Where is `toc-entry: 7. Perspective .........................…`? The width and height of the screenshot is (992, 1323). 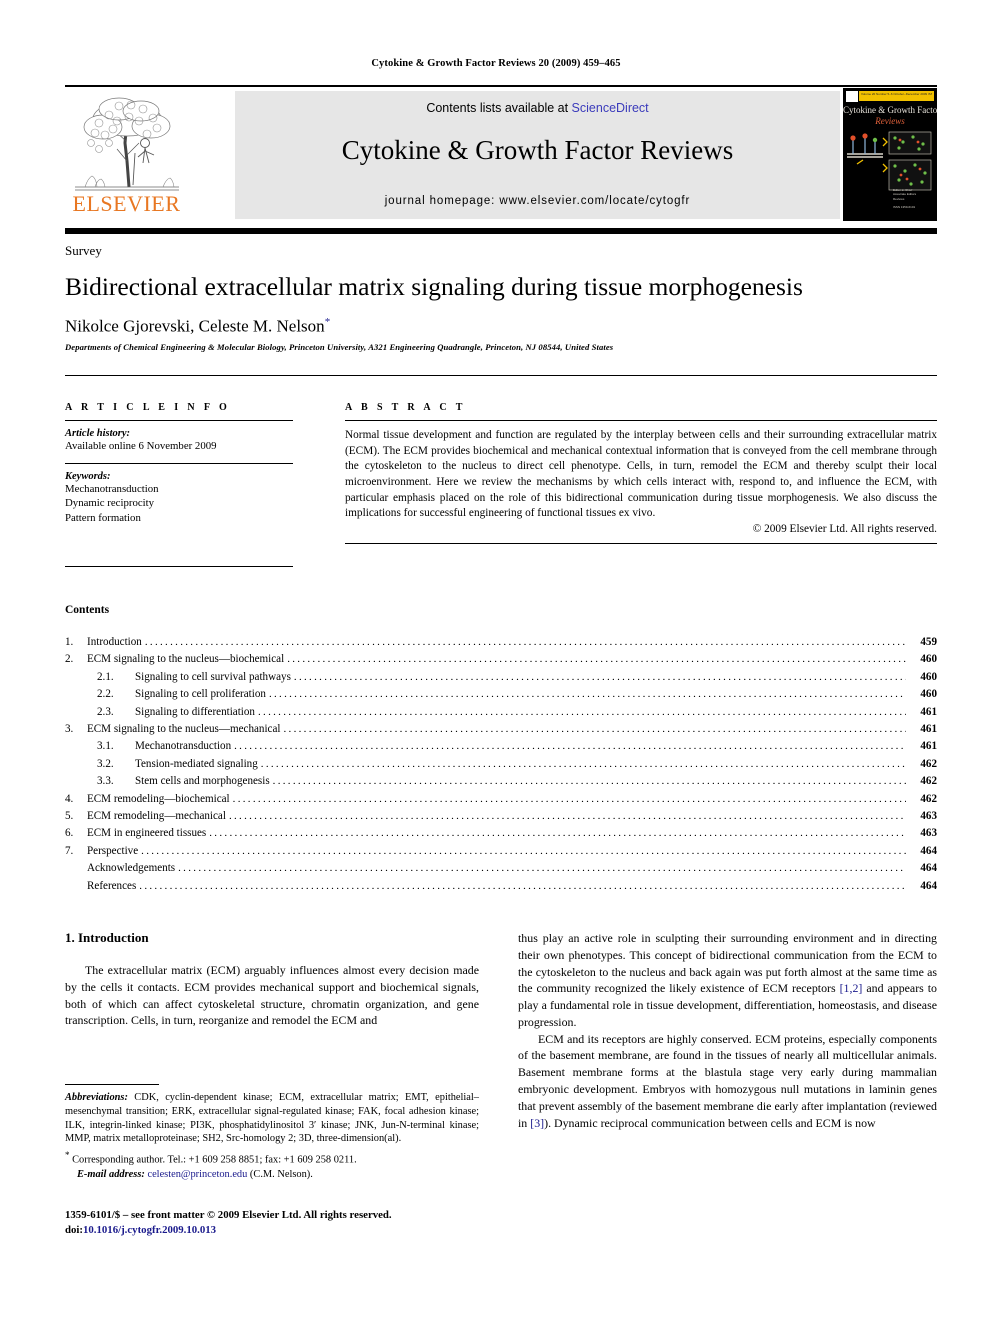
toc-entry: 7. Perspective .........................… is located at coordinates (501, 851).